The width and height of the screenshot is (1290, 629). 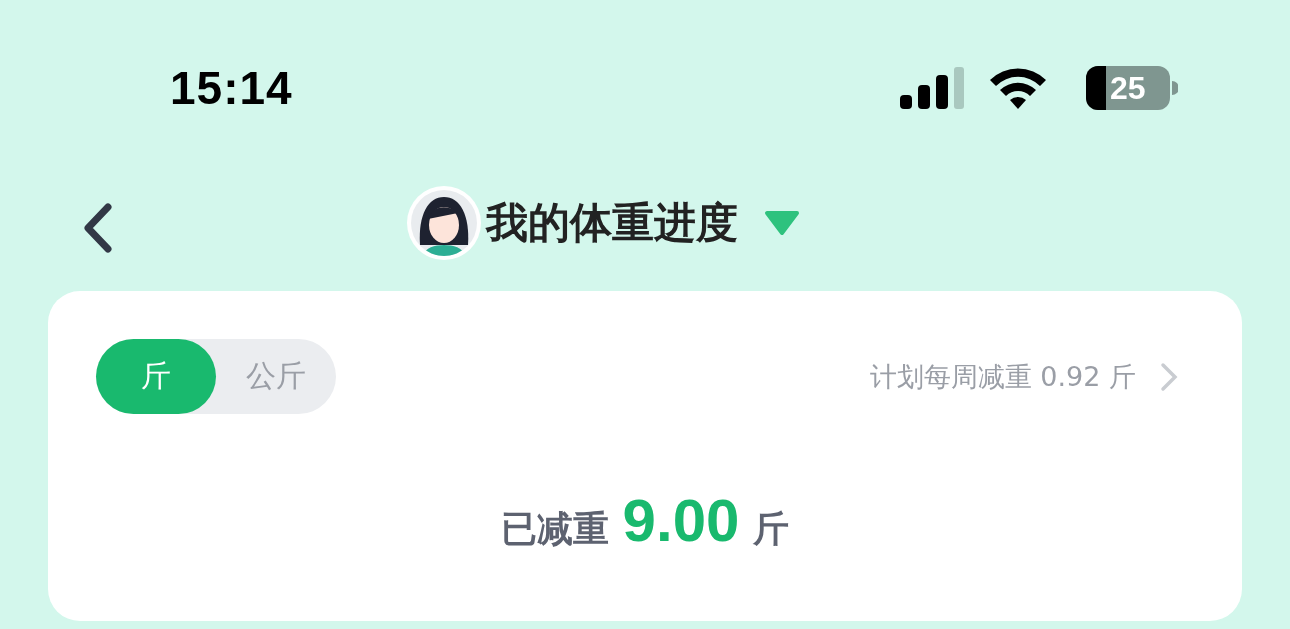 I want to click on lost-value: 9.00, so click(x=681, y=520).